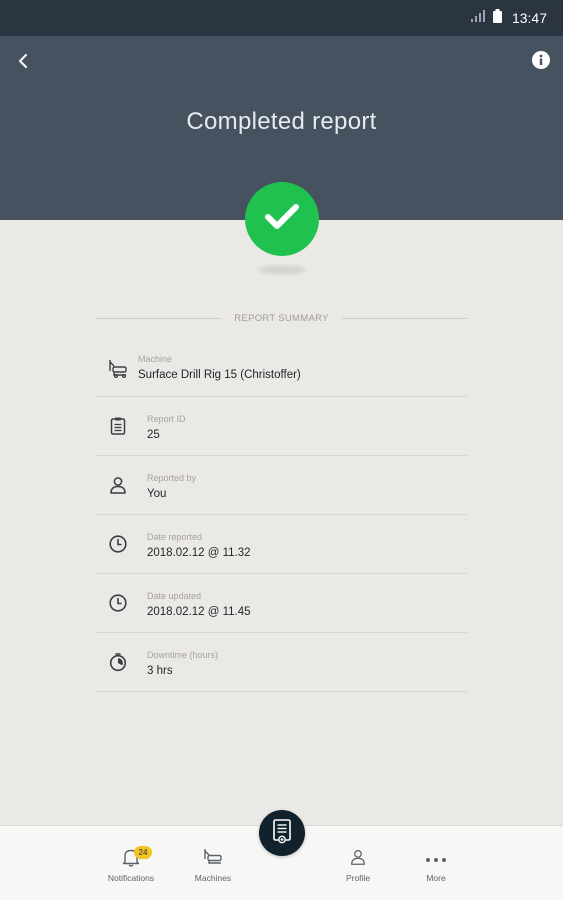 The image size is (563, 900). Describe the element at coordinates (175, 537) in the screenshot. I see `date-reported-label: Date reported` at that location.